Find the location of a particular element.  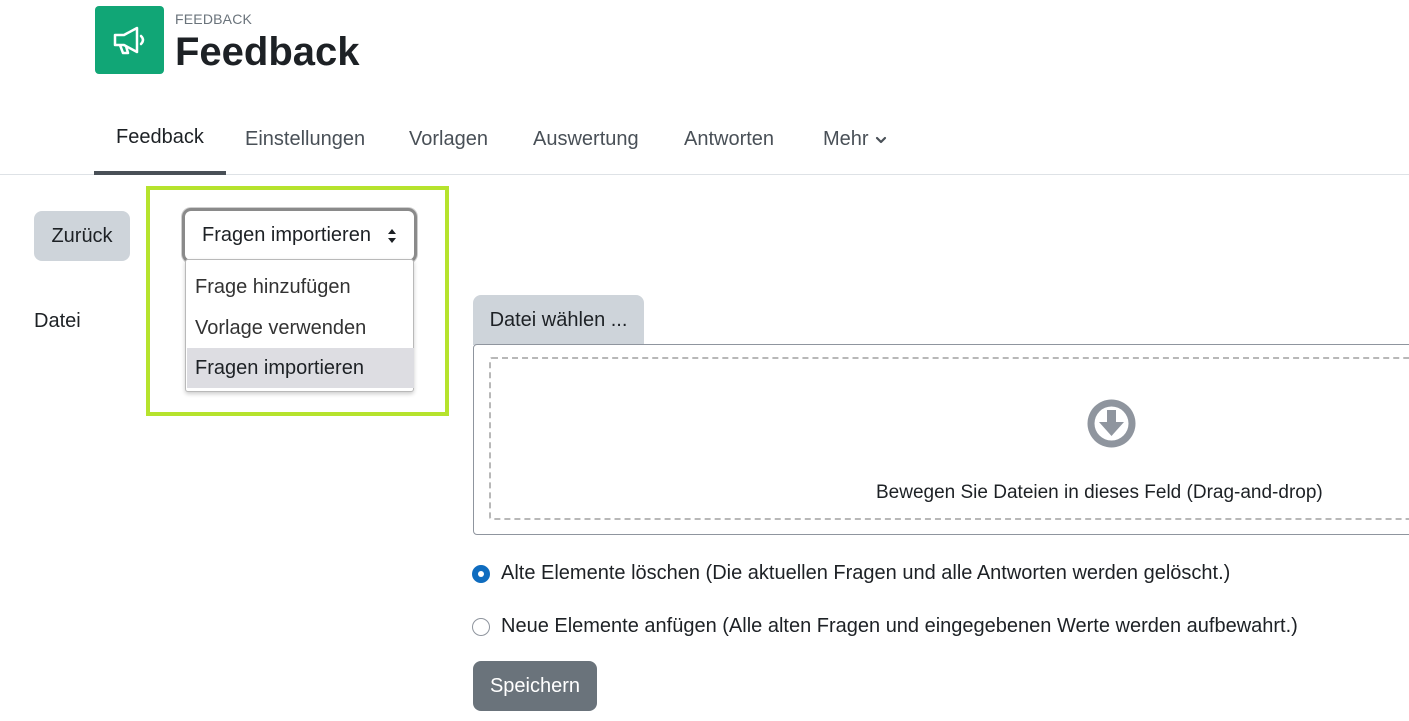

tab-antworten: Antworten is located at coordinates (729, 139).